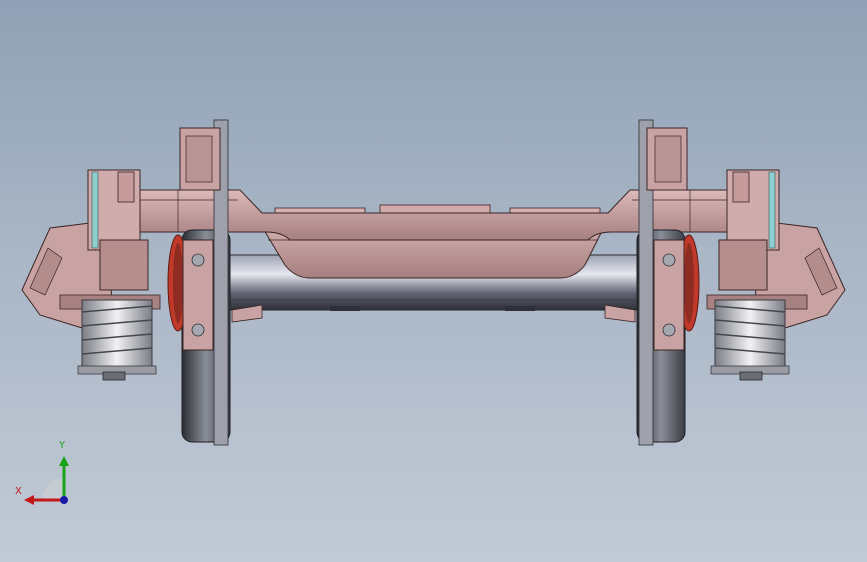 This screenshot has width=867, height=562. Describe the element at coordinates (750, 340) in the screenshot. I see `right-coil-spring` at that location.